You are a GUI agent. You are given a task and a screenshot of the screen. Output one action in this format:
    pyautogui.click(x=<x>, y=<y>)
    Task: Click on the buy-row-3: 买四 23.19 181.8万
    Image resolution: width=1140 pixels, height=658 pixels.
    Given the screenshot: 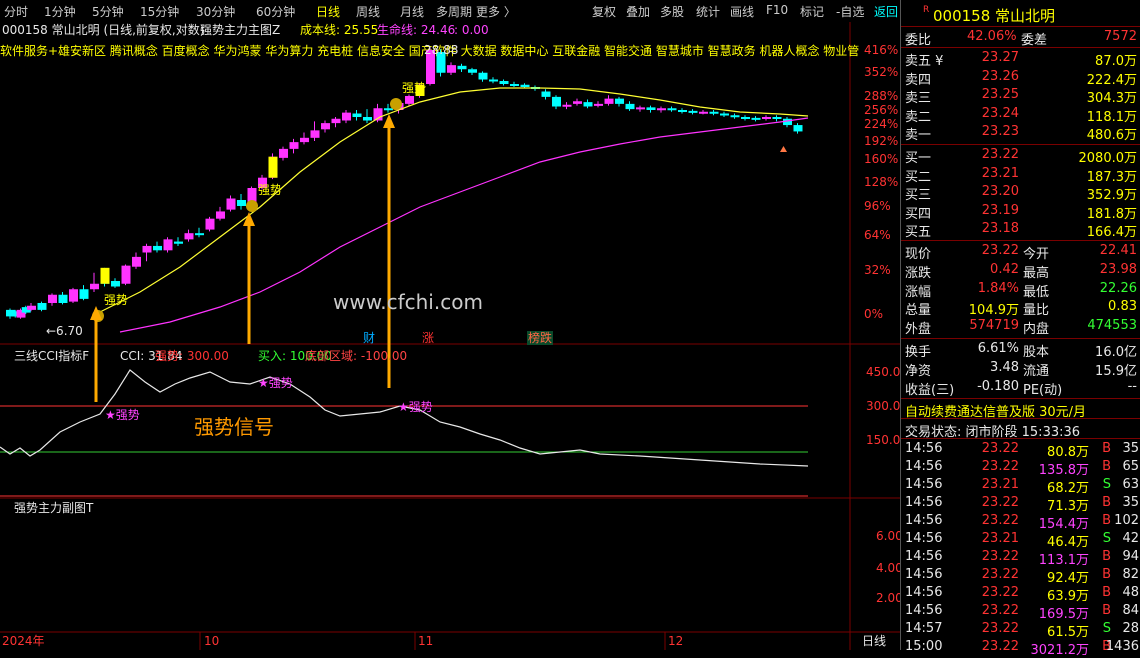 What is the action you would take?
    pyautogui.click(x=1020, y=212)
    